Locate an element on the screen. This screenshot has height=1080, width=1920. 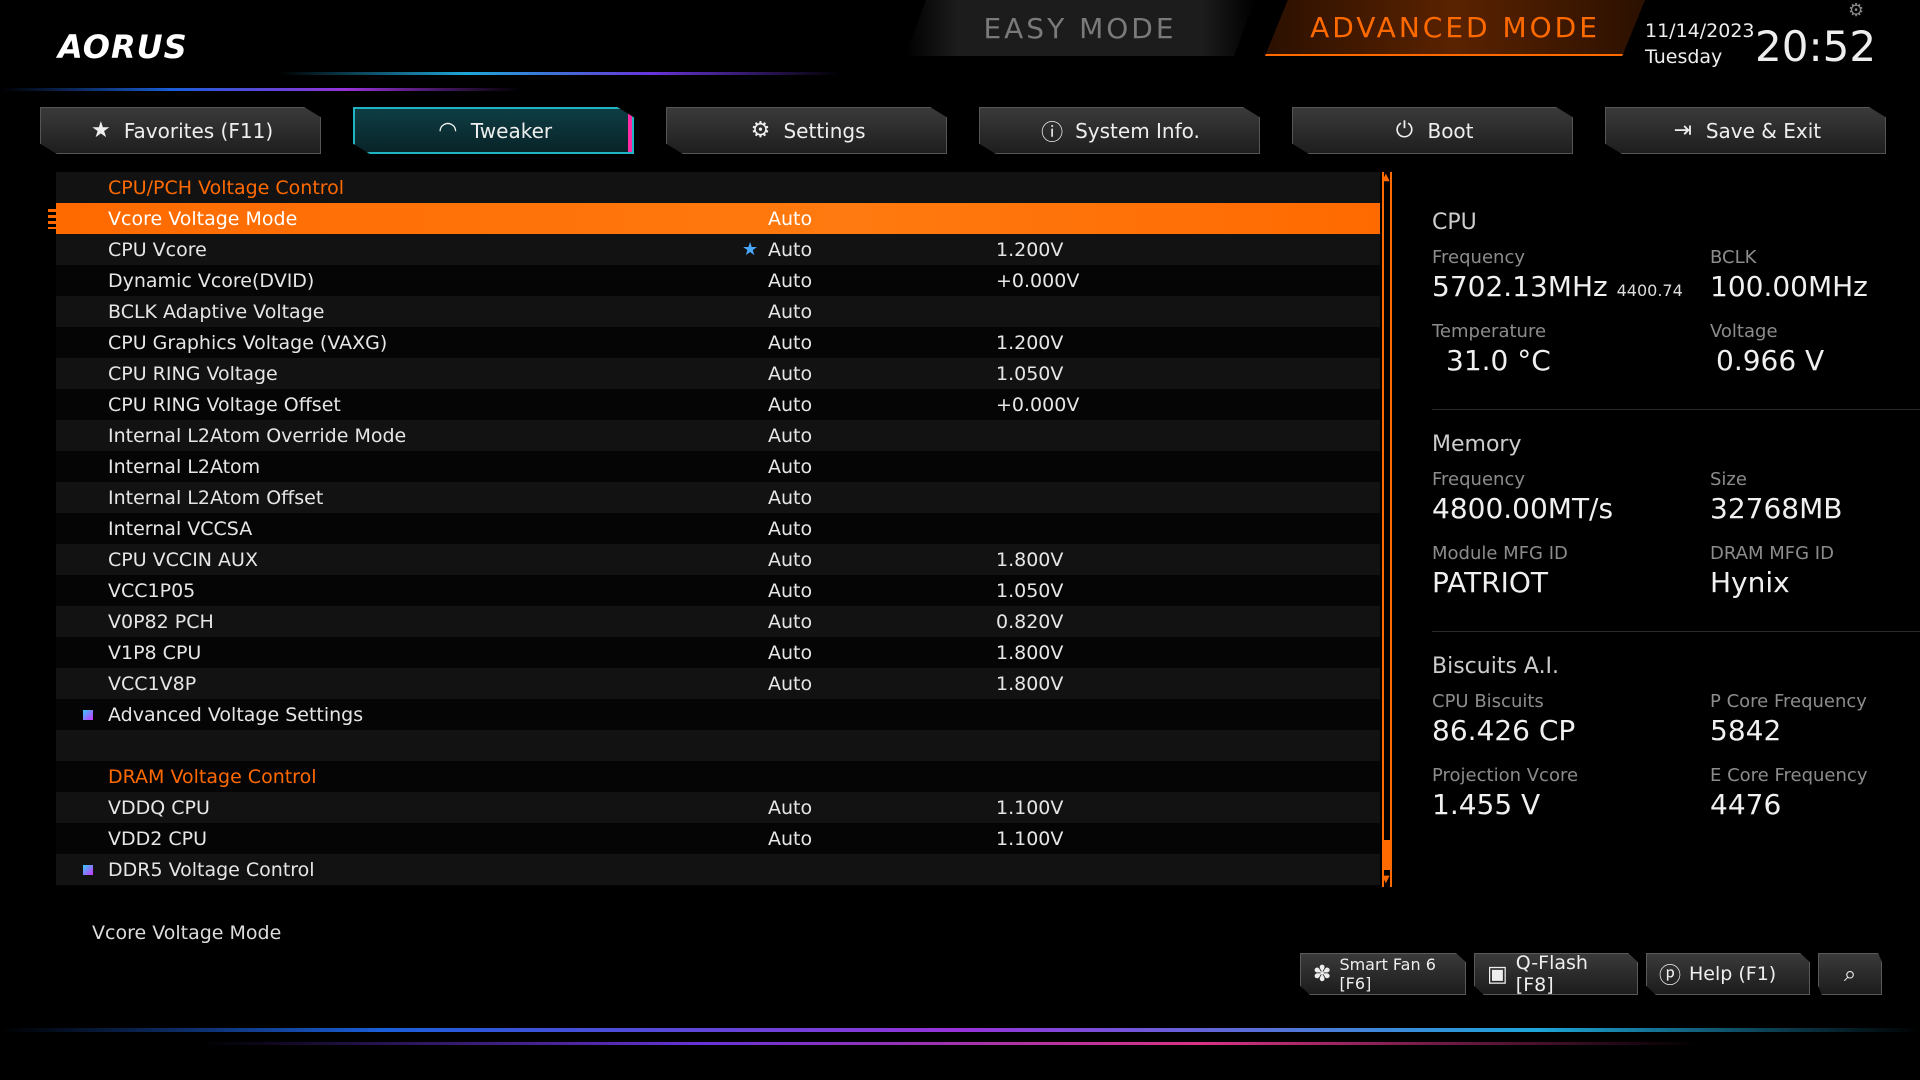
tab-boot: ⏻ Boot is located at coordinates (1432, 130).